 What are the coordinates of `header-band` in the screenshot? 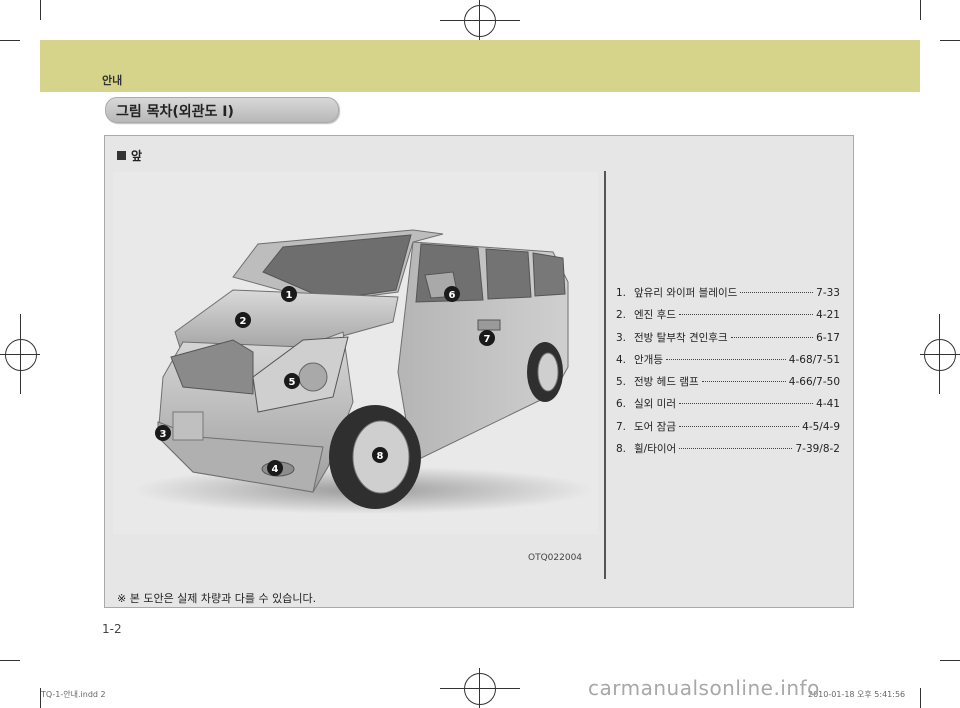 It's located at (480, 66).